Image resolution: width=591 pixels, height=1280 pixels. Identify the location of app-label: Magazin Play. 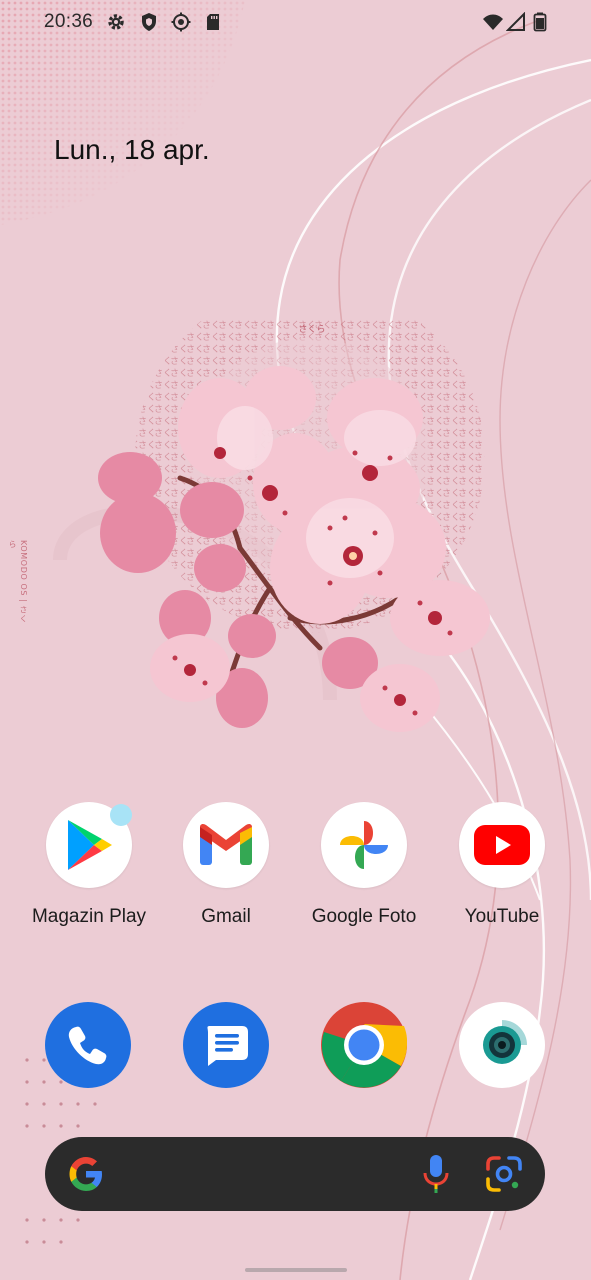
(89, 916).